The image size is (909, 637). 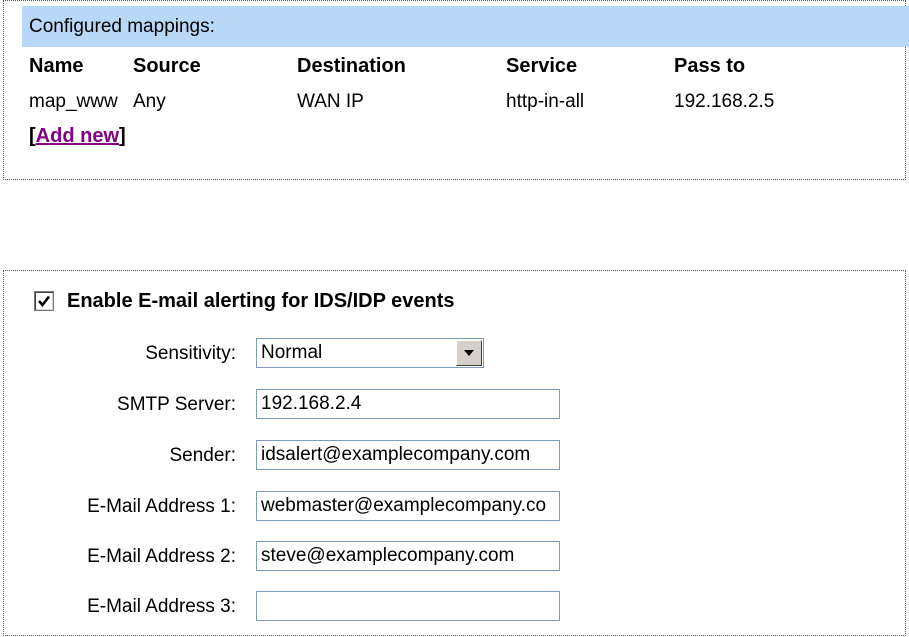 I want to click on mappings-header: Configured mappings:, so click(x=465, y=26).